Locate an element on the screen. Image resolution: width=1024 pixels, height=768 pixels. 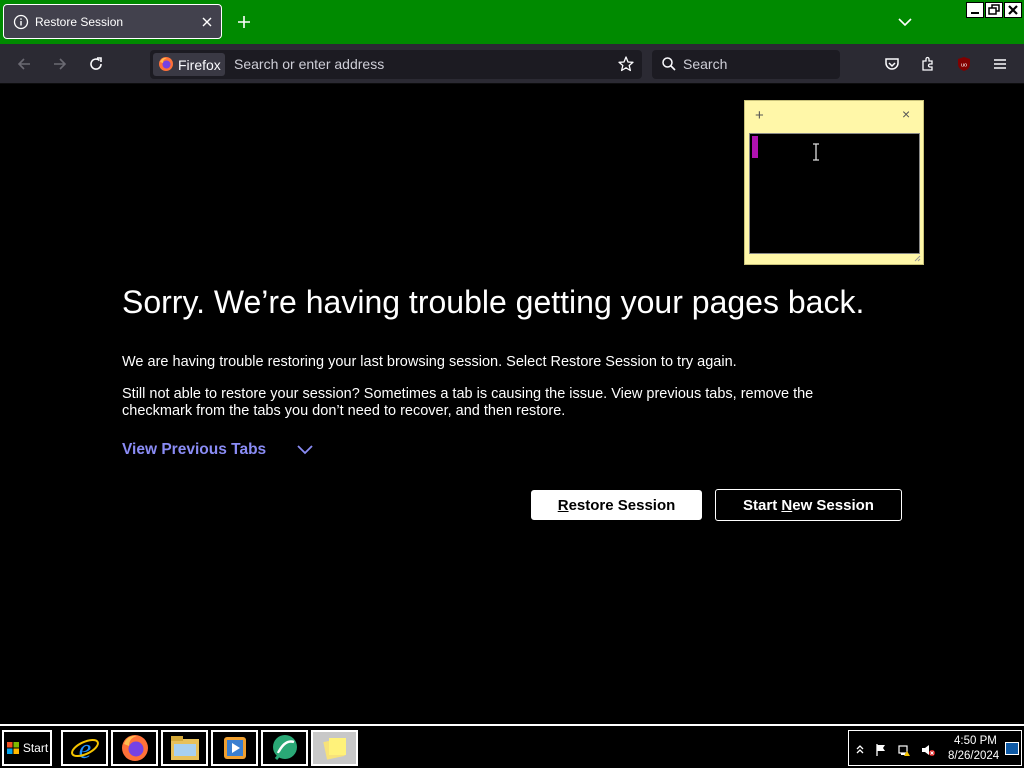
close-window-button is located at coordinates (1013, 10).